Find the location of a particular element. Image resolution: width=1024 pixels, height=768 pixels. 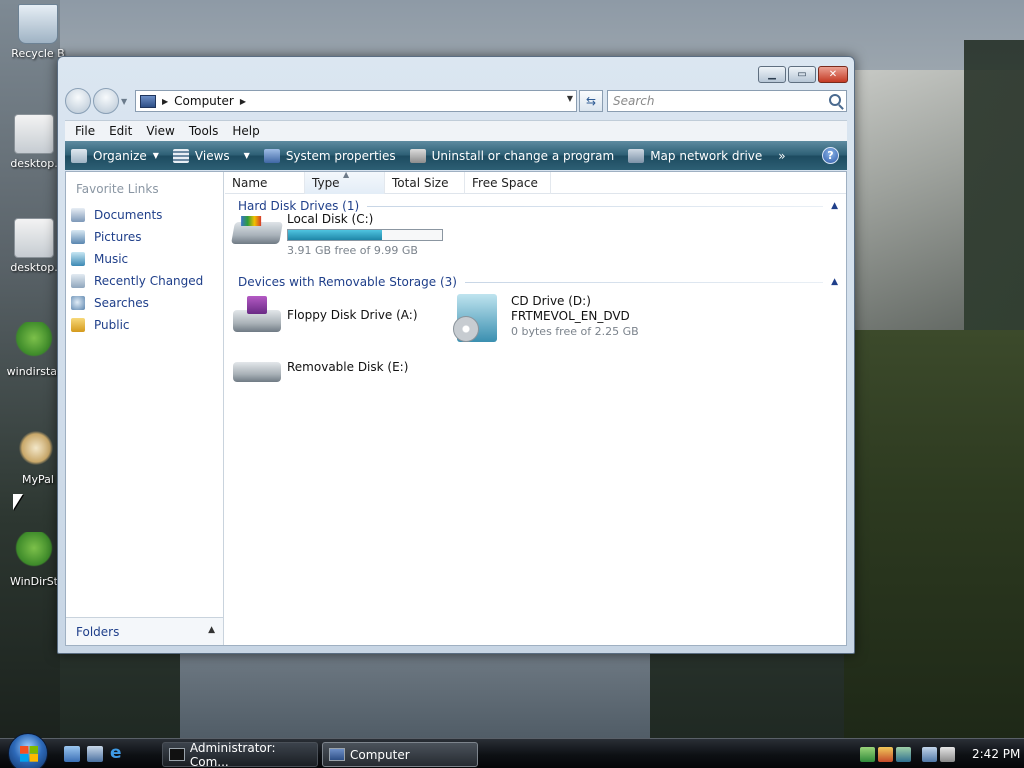

address-dropdown-icon: ▼ is located at coordinates (570, 98).